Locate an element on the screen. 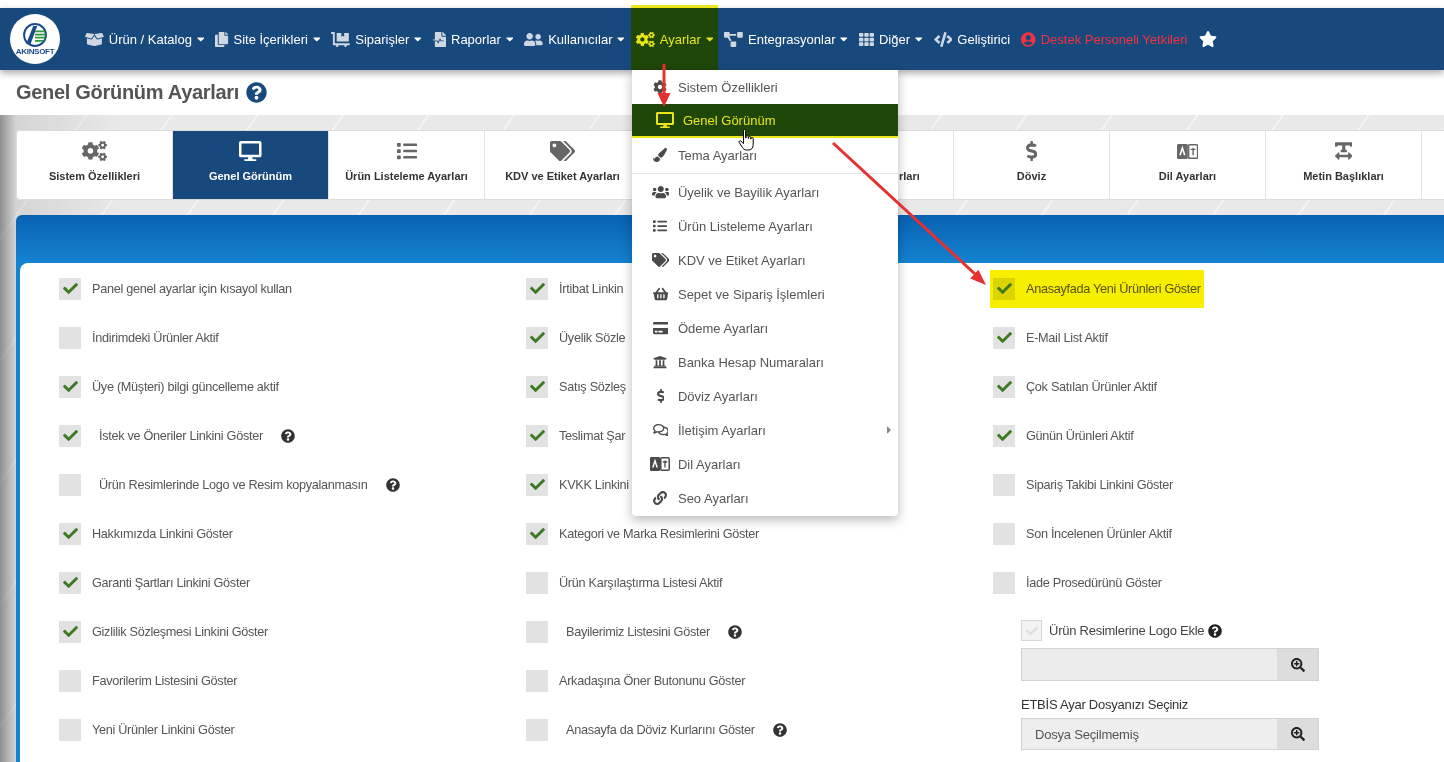 Image resolution: width=1444 pixels, height=762 pixels. logo-text: AKINSOFT is located at coordinates (35, 51).